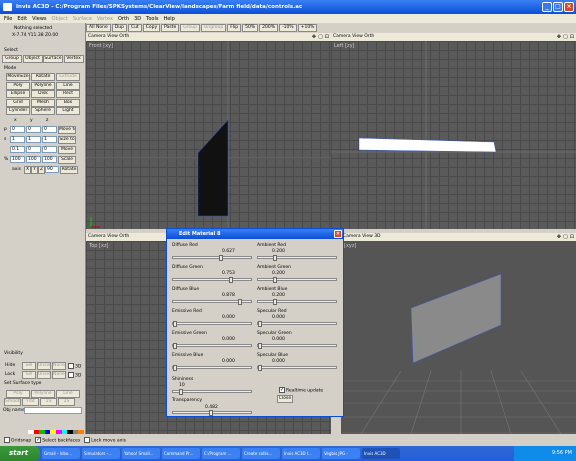  What do you see at coordinates (18, 94) in the screenshot?
I see `mode-ellipse-button: Ellipse` at bounding box center [18, 94].